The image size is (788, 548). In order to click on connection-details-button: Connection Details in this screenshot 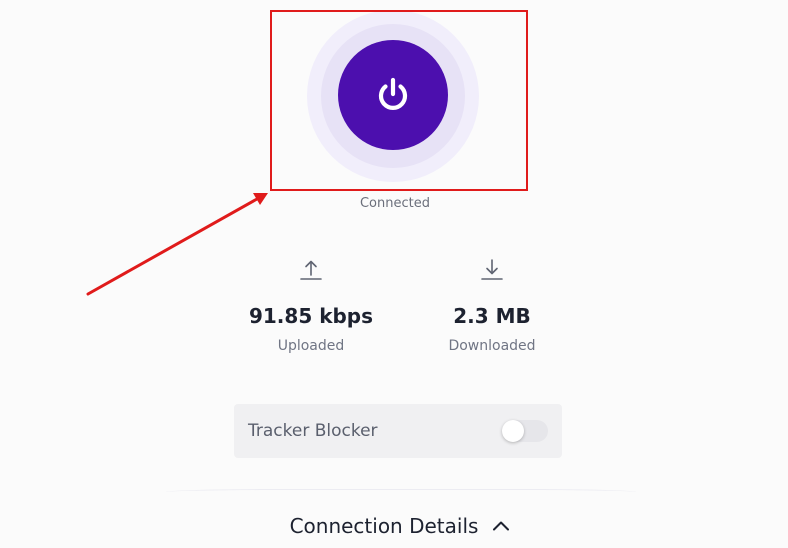, I will do `click(400, 526)`.